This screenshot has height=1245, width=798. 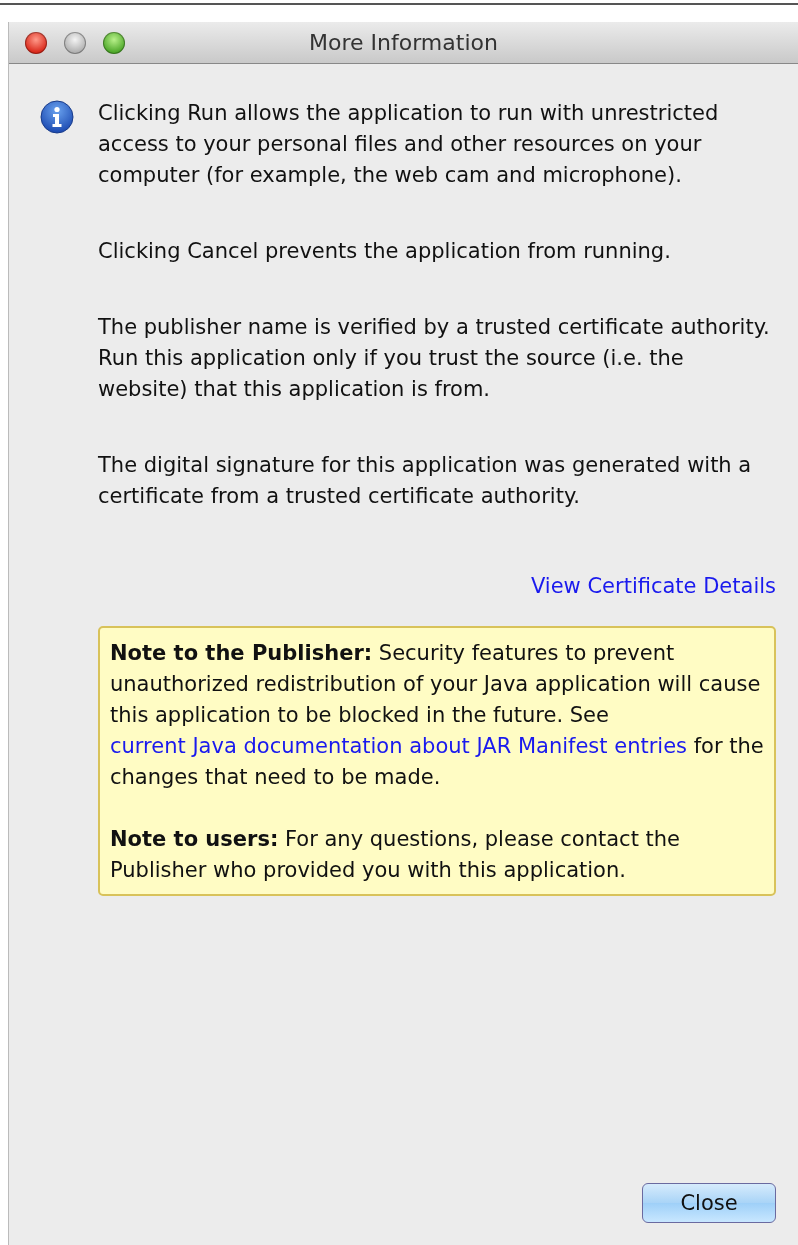 I want to click on info-paragraph: Clicking Cancel prevents the application from running., so click(x=385, y=251).